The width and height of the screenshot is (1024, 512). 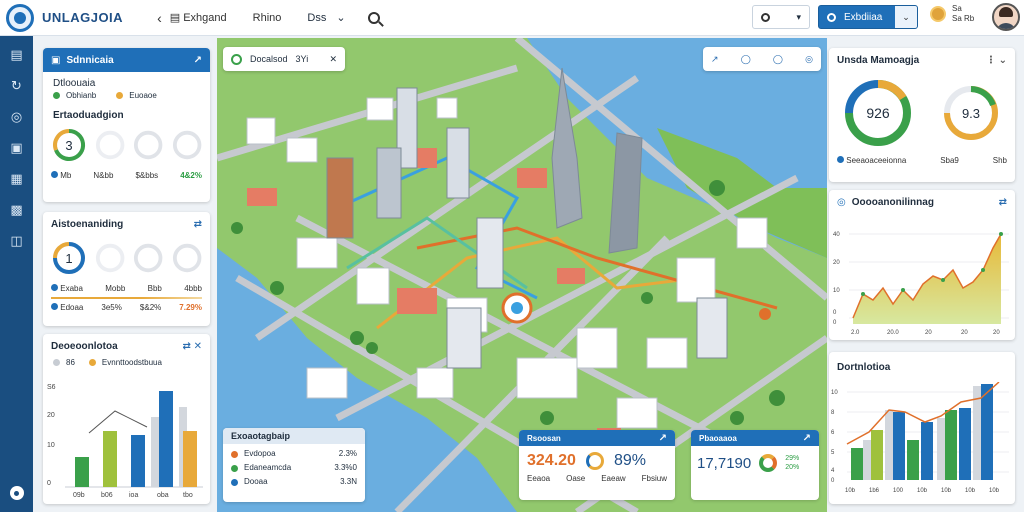 What do you see at coordinates (236, 59) in the screenshot?
I see `location-check-icon` at bounding box center [236, 59].